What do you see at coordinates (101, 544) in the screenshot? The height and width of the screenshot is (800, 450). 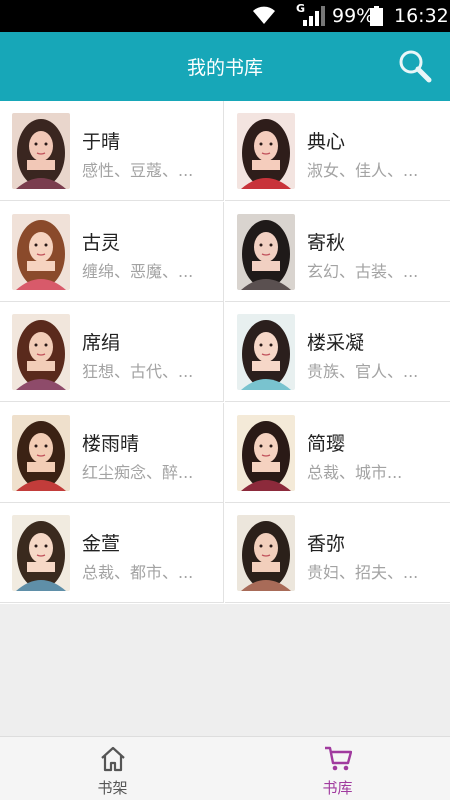 I see `book-author-name: 金萱` at bounding box center [101, 544].